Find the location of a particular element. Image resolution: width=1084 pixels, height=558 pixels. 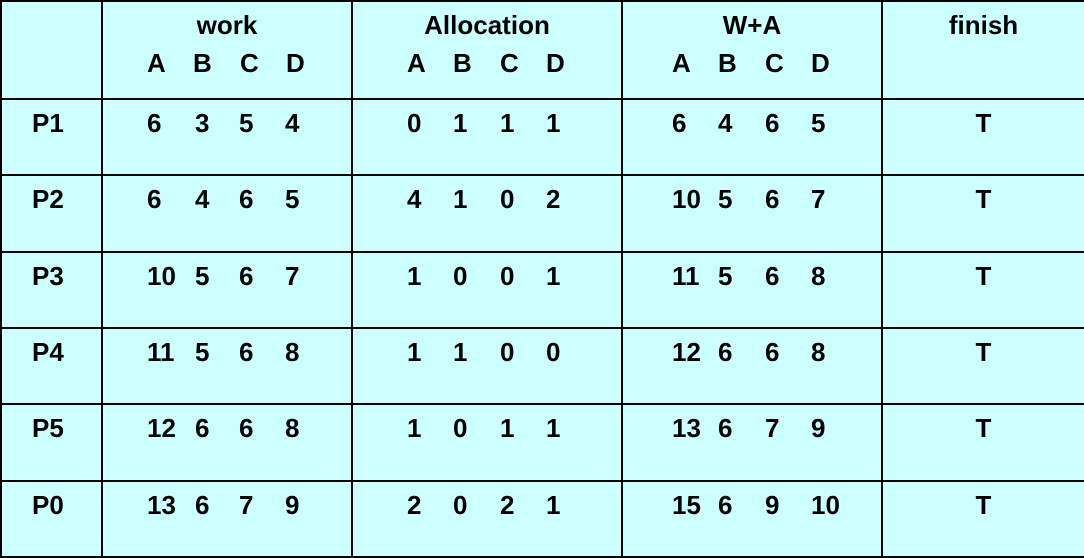

process-cell: P0 is located at coordinates (51, 518).